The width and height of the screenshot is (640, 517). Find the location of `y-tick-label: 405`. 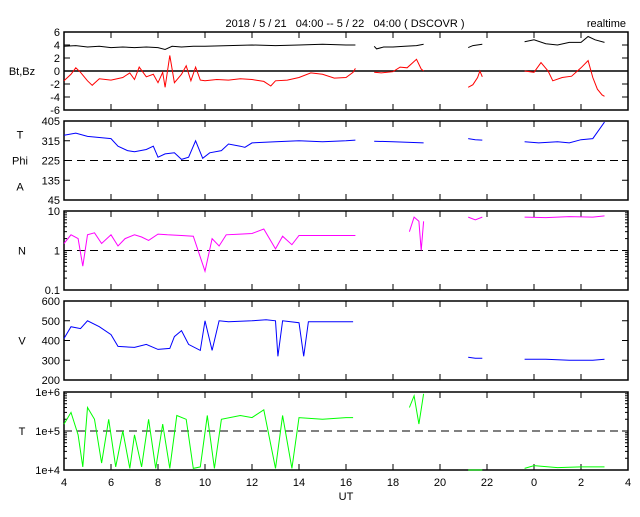

y-tick-label: 405 is located at coordinates (51, 122).